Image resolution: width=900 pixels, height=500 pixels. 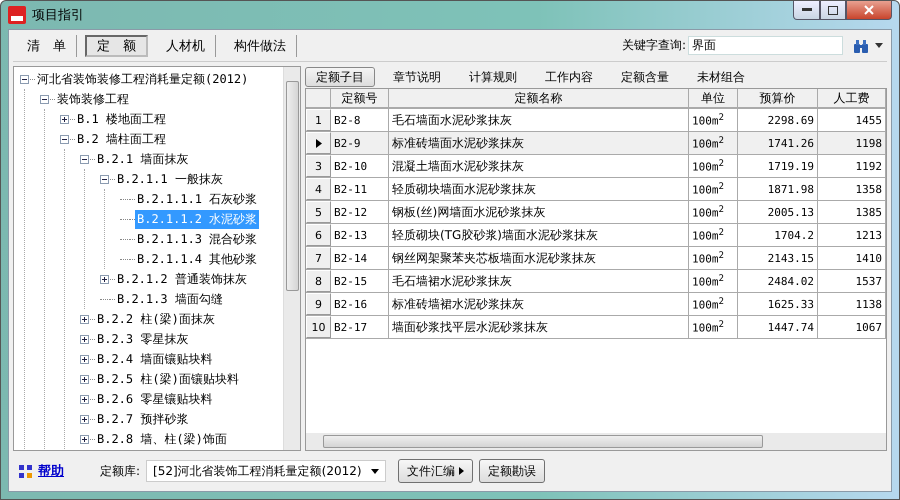 I want to click on table-cell: 毛石墙面水泥砂浆抹灰, so click(x=539, y=120).